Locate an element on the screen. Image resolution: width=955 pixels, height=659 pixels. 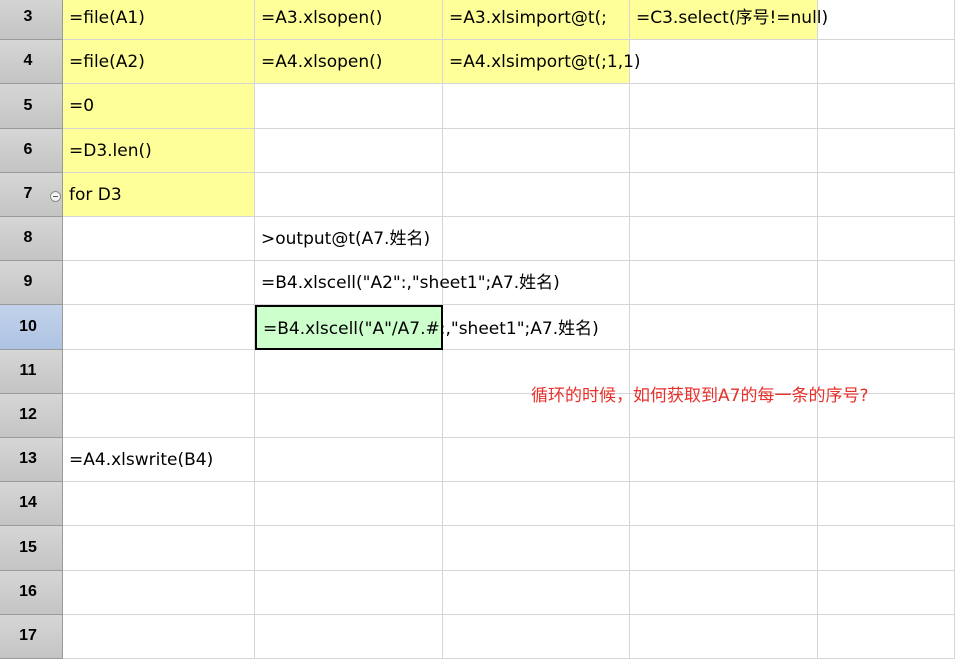
cell-D7 is located at coordinates (724, 195).